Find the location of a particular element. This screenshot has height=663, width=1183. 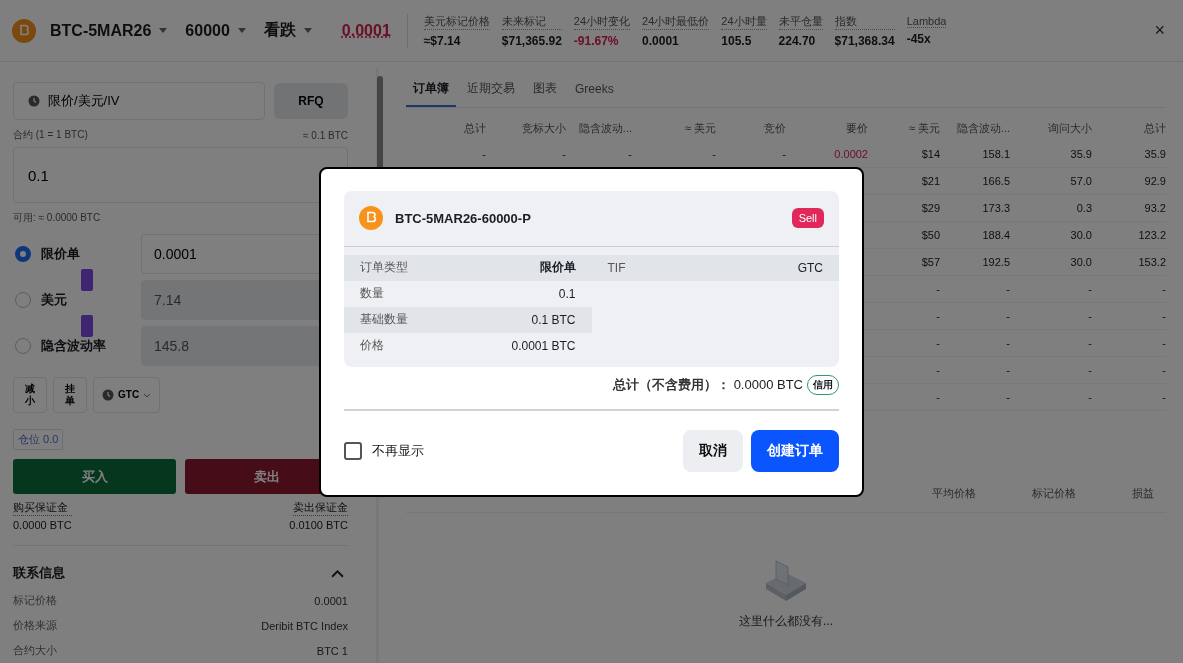

strike-dropdown: 60000 is located at coordinates (215, 30).